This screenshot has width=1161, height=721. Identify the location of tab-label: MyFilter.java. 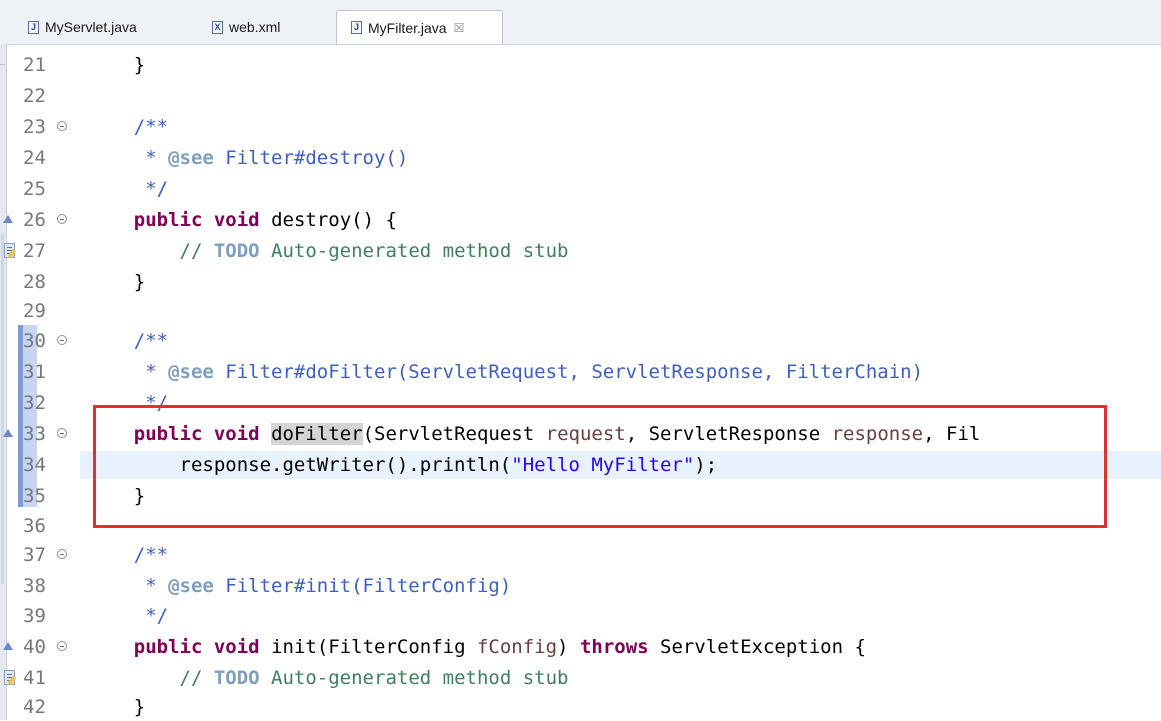
(407, 27).